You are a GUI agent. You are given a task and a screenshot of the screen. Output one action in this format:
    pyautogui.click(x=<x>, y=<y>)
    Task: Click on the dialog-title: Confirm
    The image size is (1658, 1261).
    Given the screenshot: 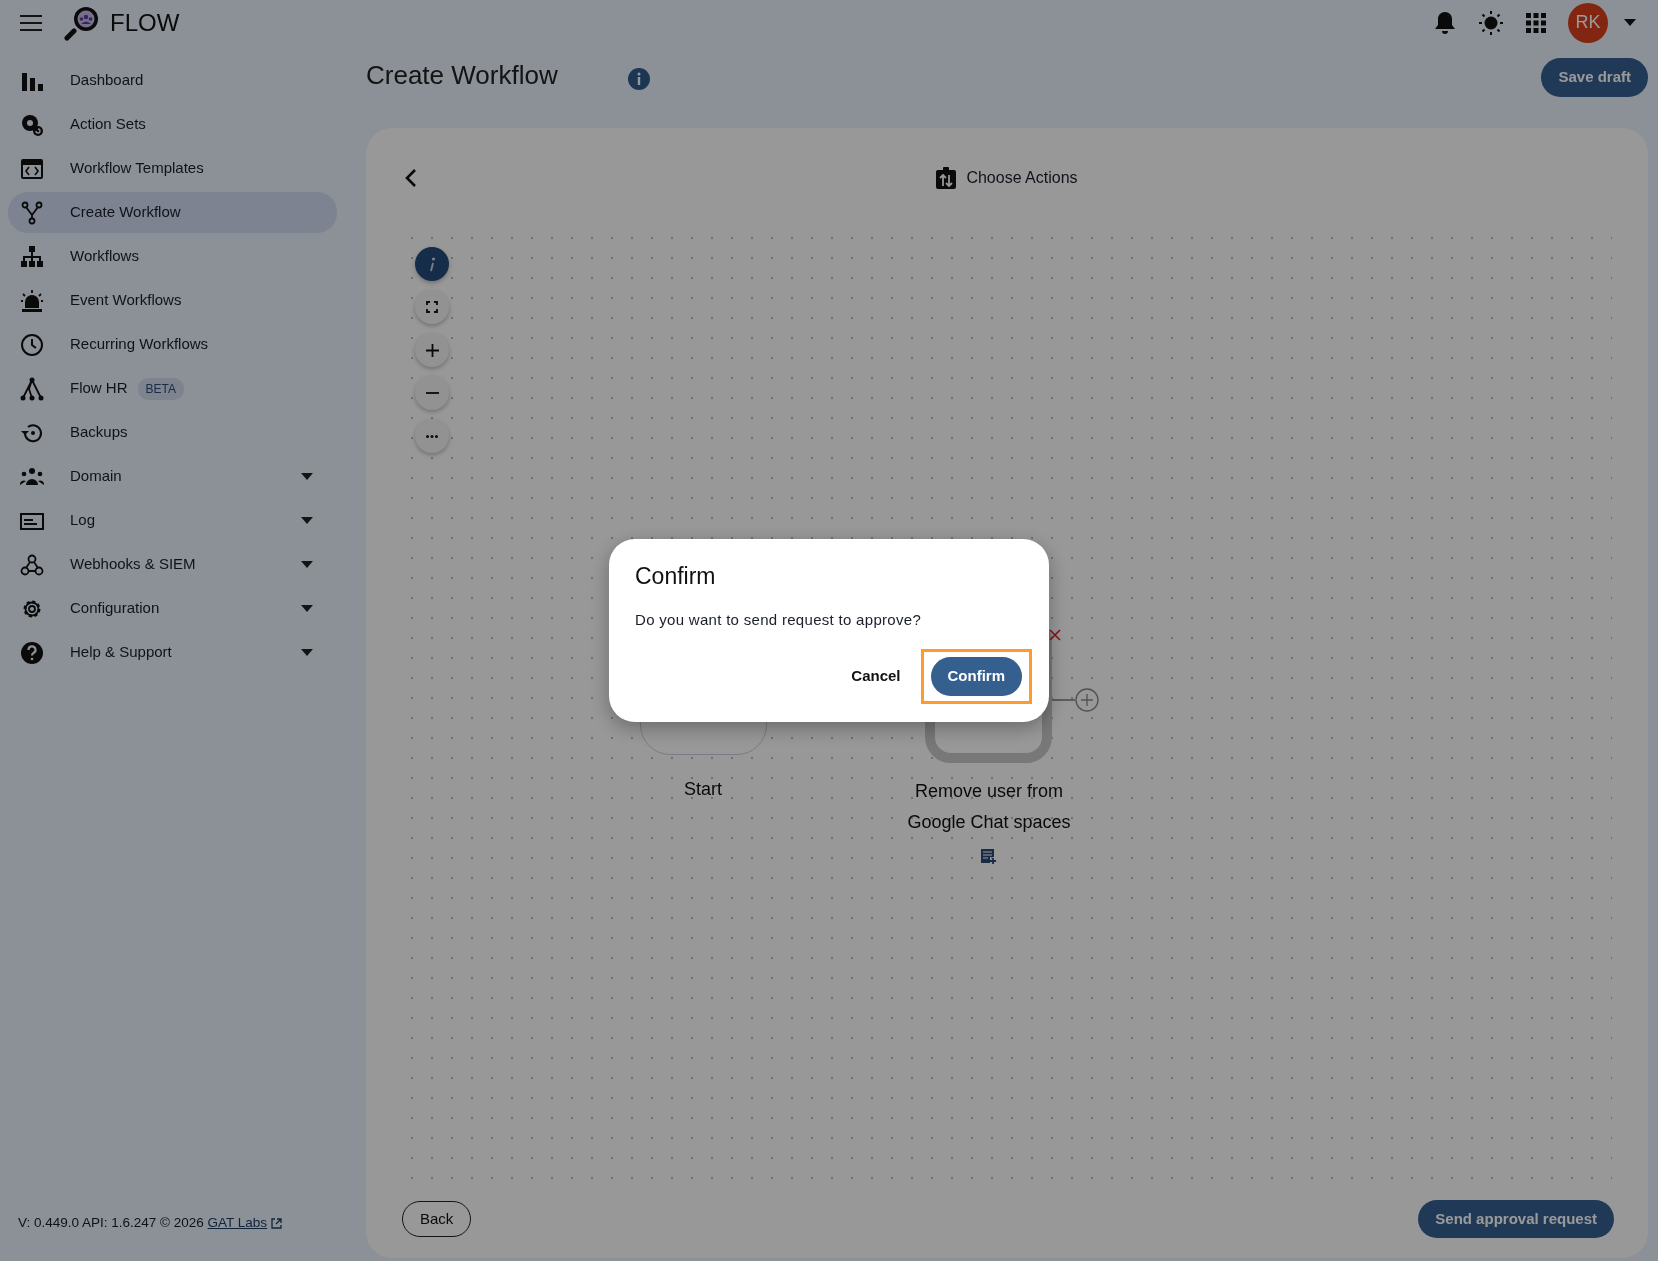 What is the action you would take?
    pyautogui.click(x=676, y=577)
    